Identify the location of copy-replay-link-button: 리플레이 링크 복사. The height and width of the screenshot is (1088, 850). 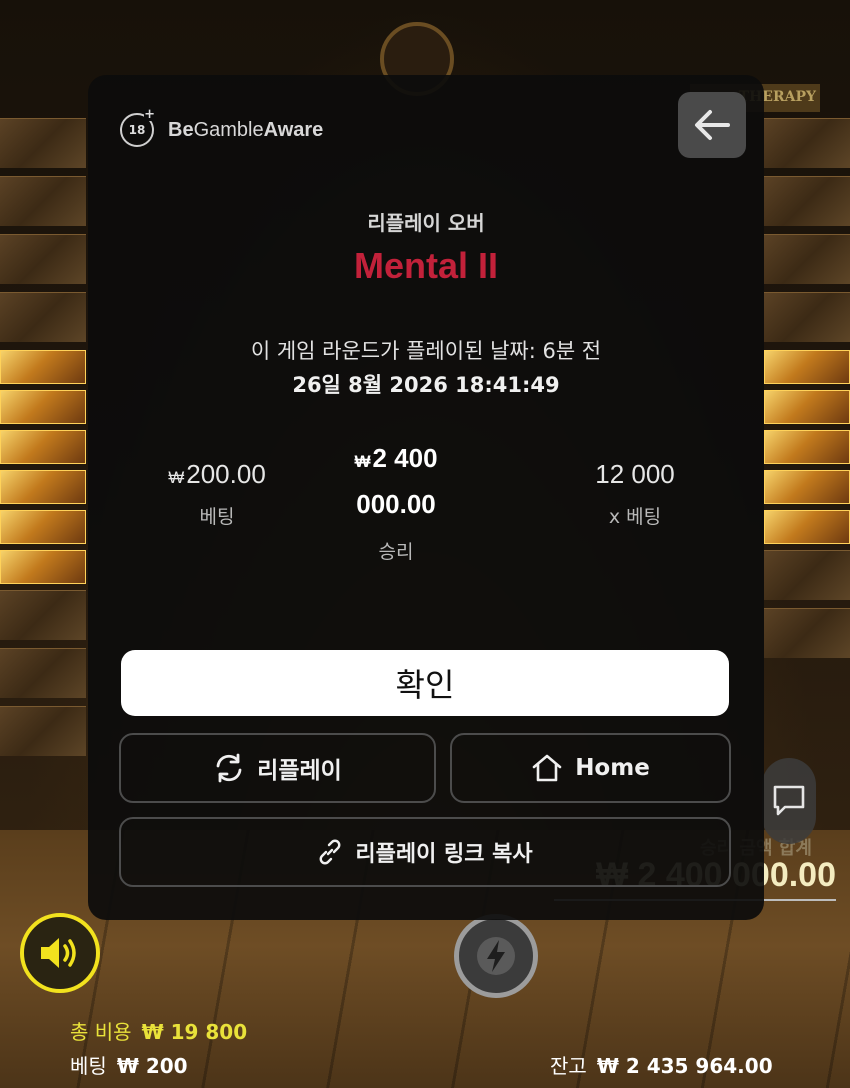
(425, 852).